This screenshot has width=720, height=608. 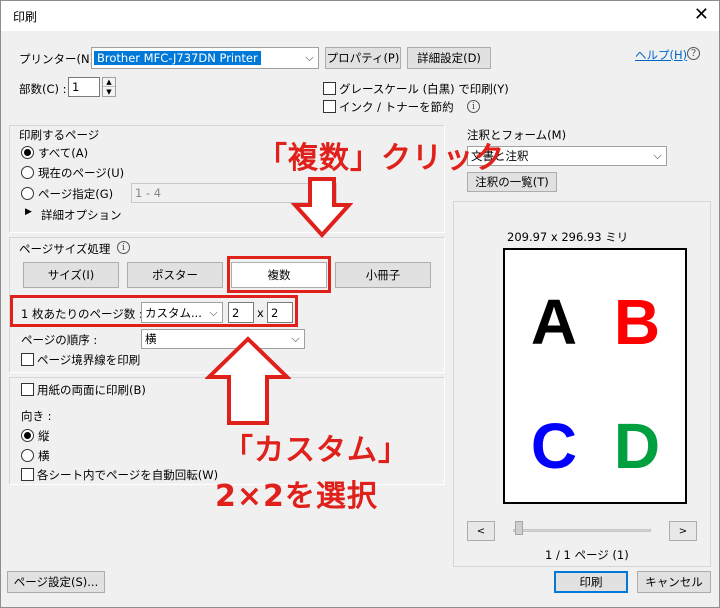 What do you see at coordinates (568, 237) in the screenshot?
I see `paper-size-label: 209.97 x 296.93 ミリ` at bounding box center [568, 237].